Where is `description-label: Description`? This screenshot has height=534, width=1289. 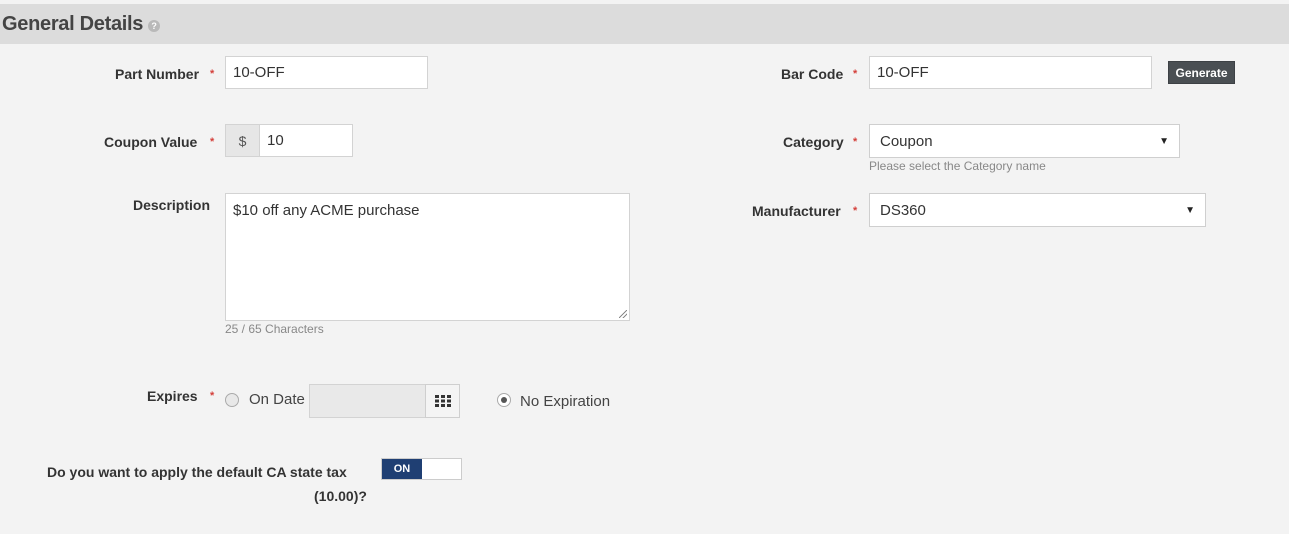
description-label: Description is located at coordinates (172, 205).